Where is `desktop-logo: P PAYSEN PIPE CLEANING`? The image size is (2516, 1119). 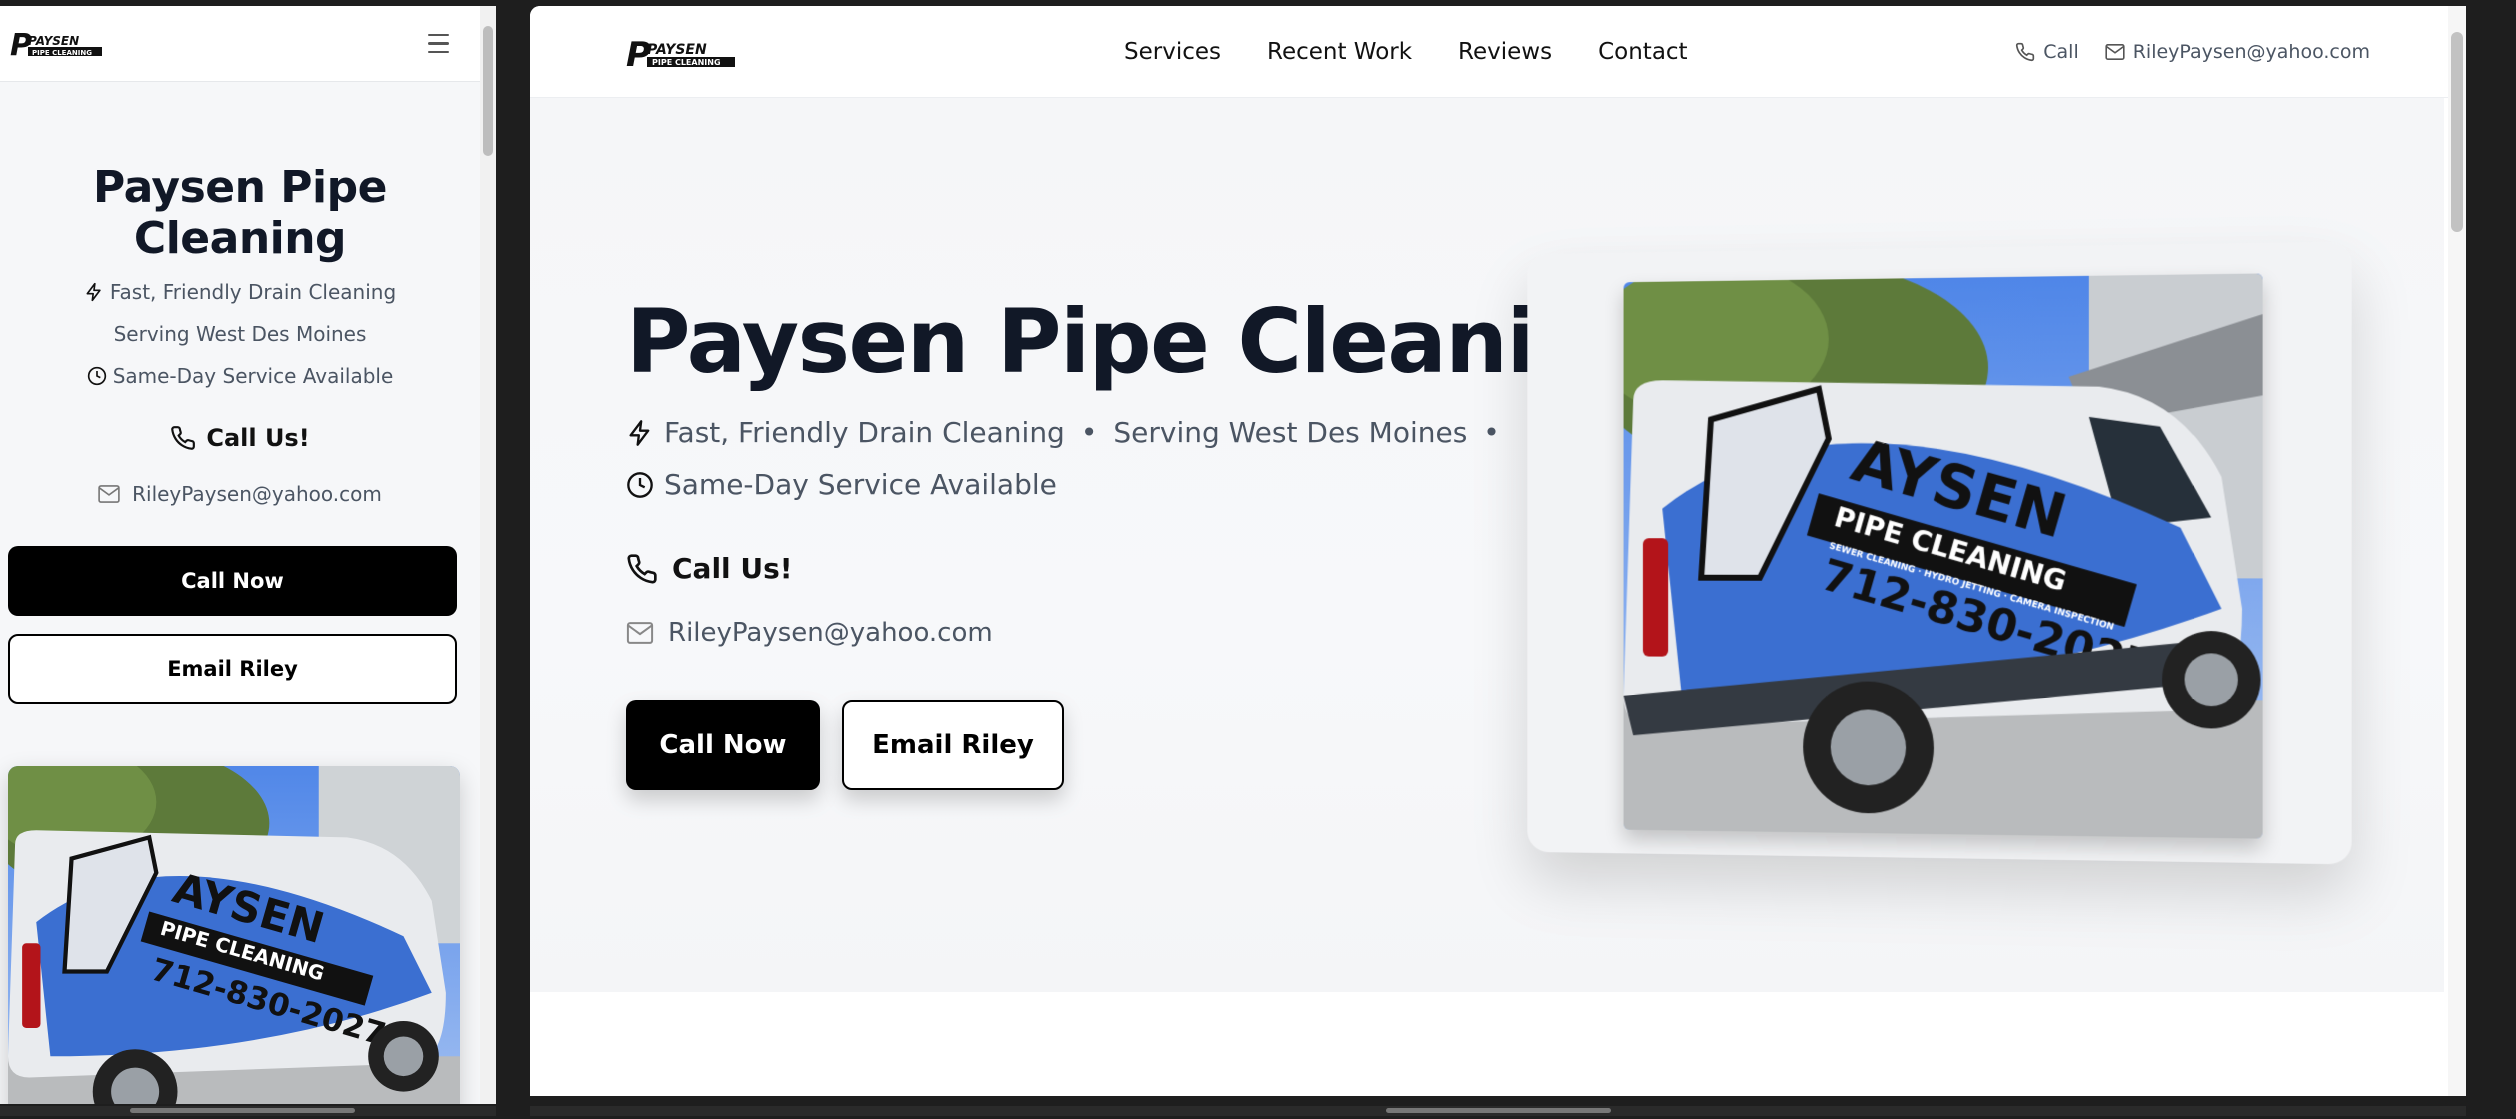 desktop-logo: P PAYSEN PIPE CLEANING is located at coordinates (682, 53).